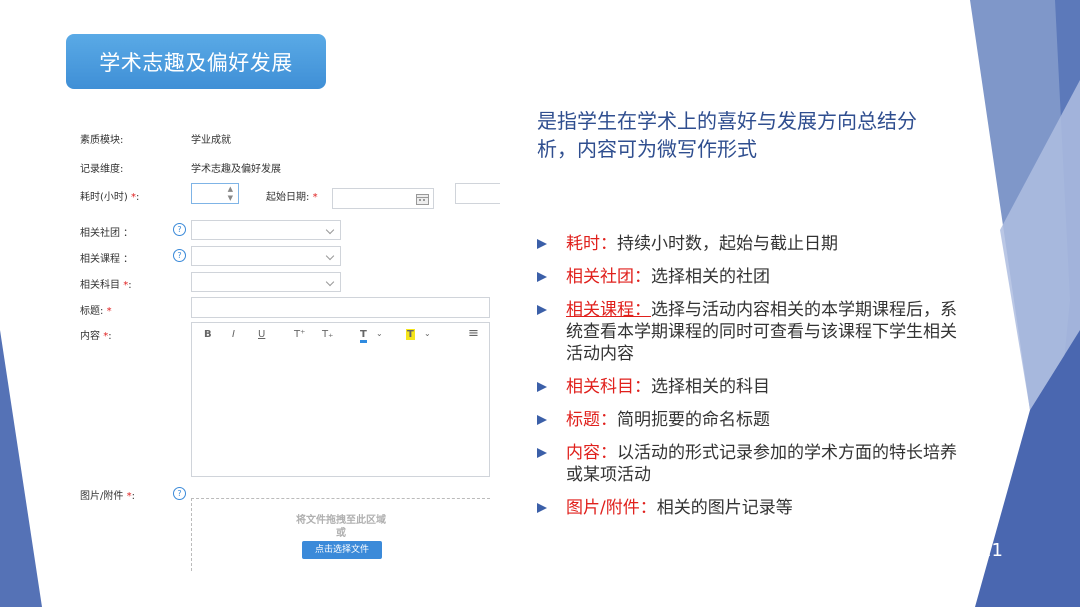  I want to click on bullet-term: 耗时, so click(583, 244).